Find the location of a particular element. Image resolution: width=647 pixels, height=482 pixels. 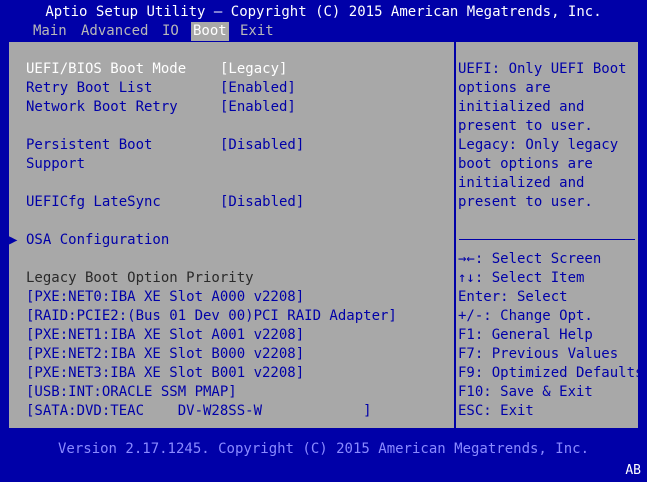

setting-persistent-boot-value: [Disabled] is located at coordinates (262, 145).